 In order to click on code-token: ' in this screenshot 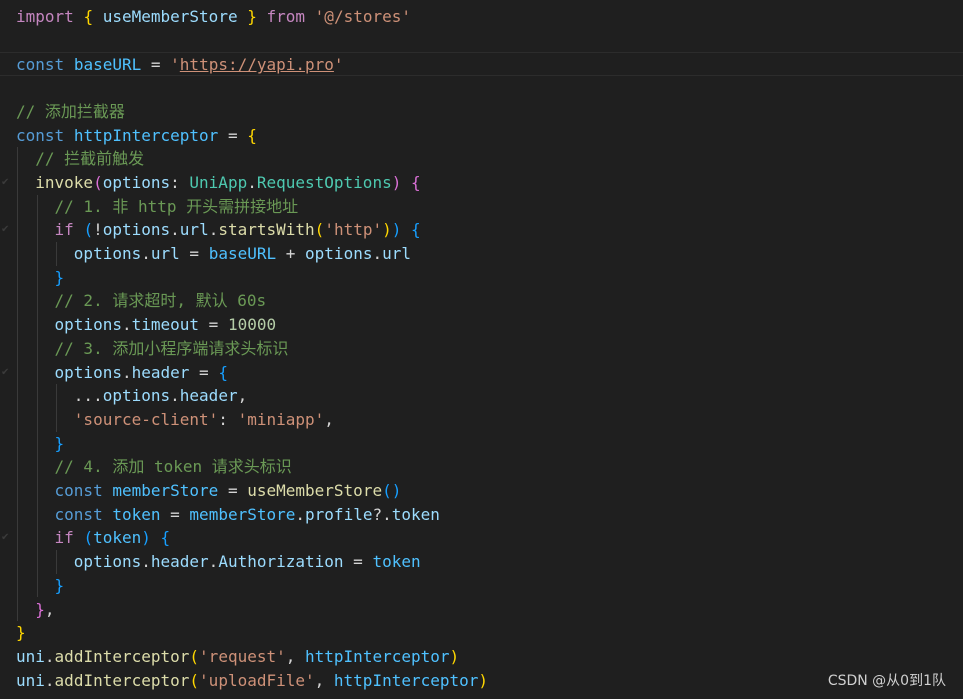, I will do `click(175, 65)`.